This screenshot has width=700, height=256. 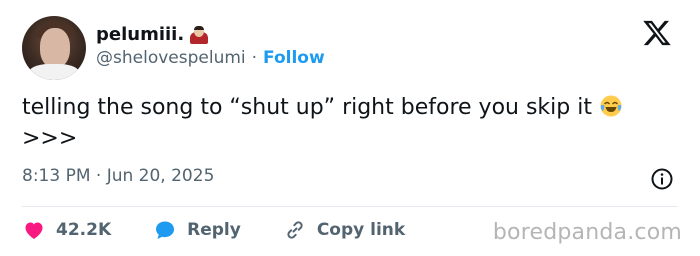 I want to click on like-count: 42.2K, so click(x=84, y=230).